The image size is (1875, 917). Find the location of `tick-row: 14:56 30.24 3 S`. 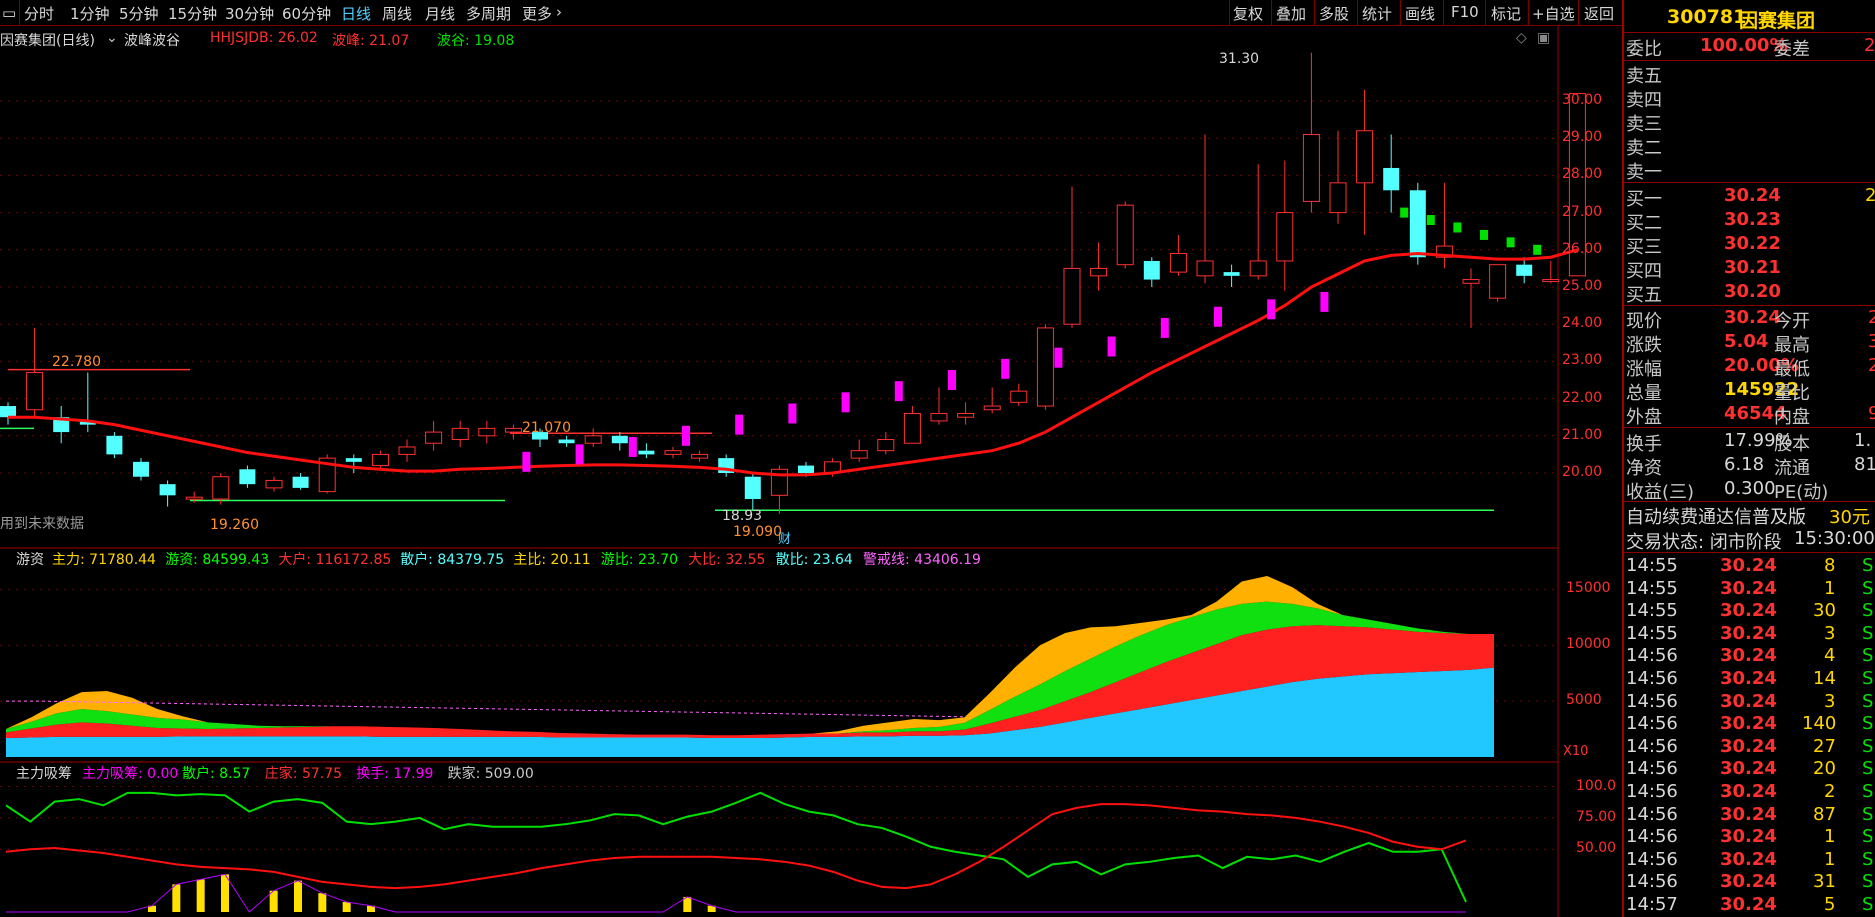

tick-row: 14:56 30.24 3 S is located at coordinates (1749, 703).